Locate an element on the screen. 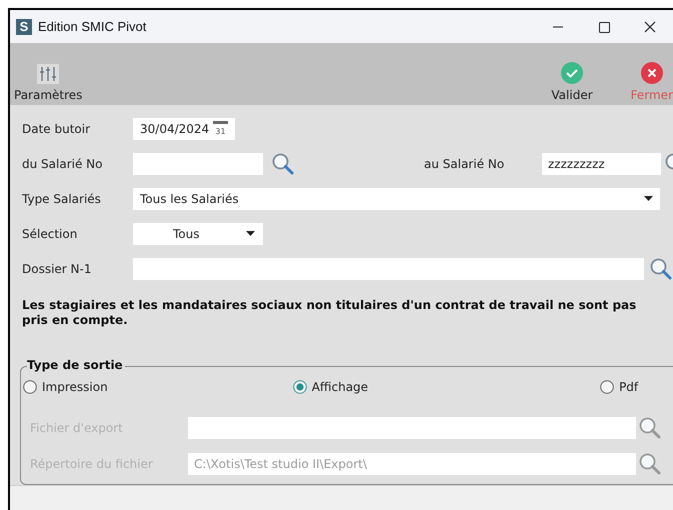  field-label: du Salarié No is located at coordinates (63, 164).